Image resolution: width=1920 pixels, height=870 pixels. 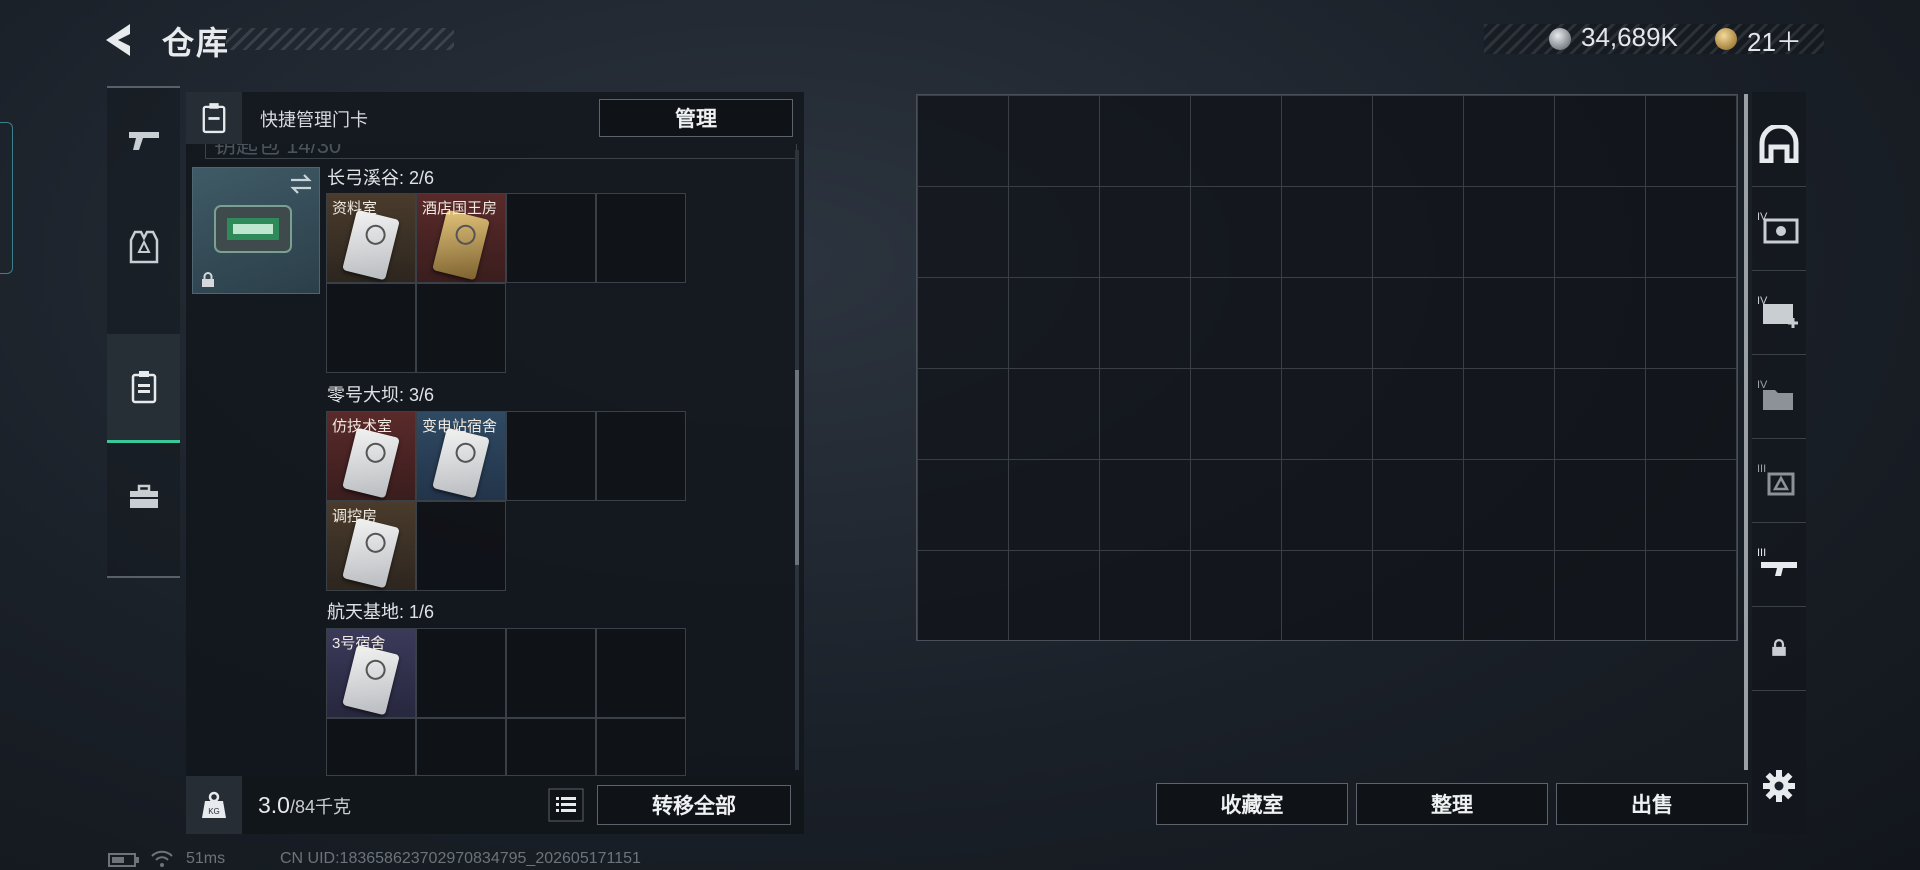 I want to click on gun-case-icon: III, so click(x=1777, y=561).